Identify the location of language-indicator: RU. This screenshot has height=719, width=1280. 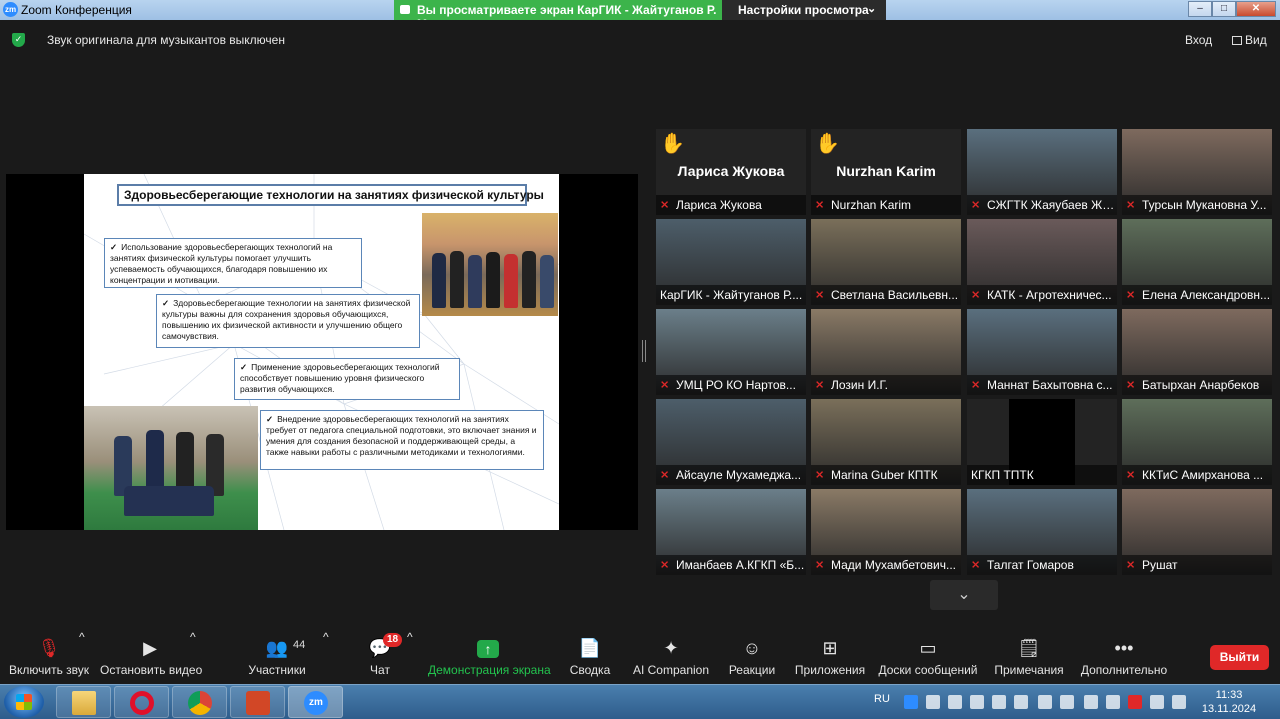
(882, 699).